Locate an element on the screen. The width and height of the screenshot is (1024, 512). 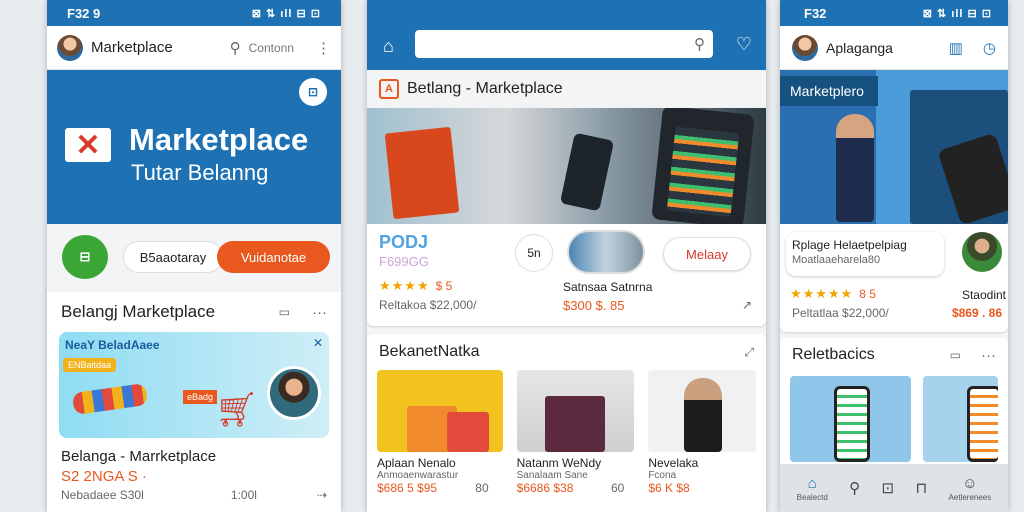
product-price-row: $6686 $38 60 is located at coordinates (576, 488).